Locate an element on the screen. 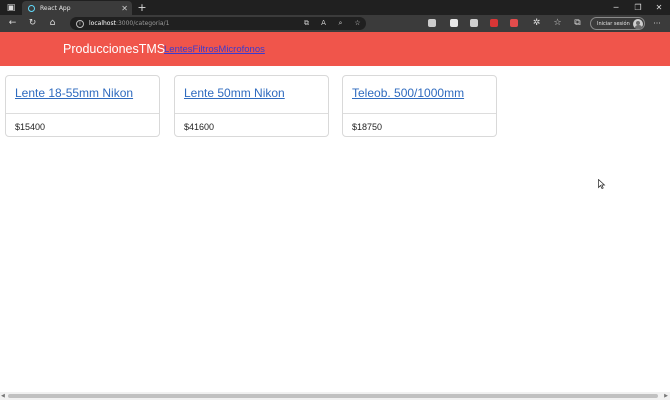 This screenshot has height=400, width=670. refresh-icon: ↻ is located at coordinates (32, 23).